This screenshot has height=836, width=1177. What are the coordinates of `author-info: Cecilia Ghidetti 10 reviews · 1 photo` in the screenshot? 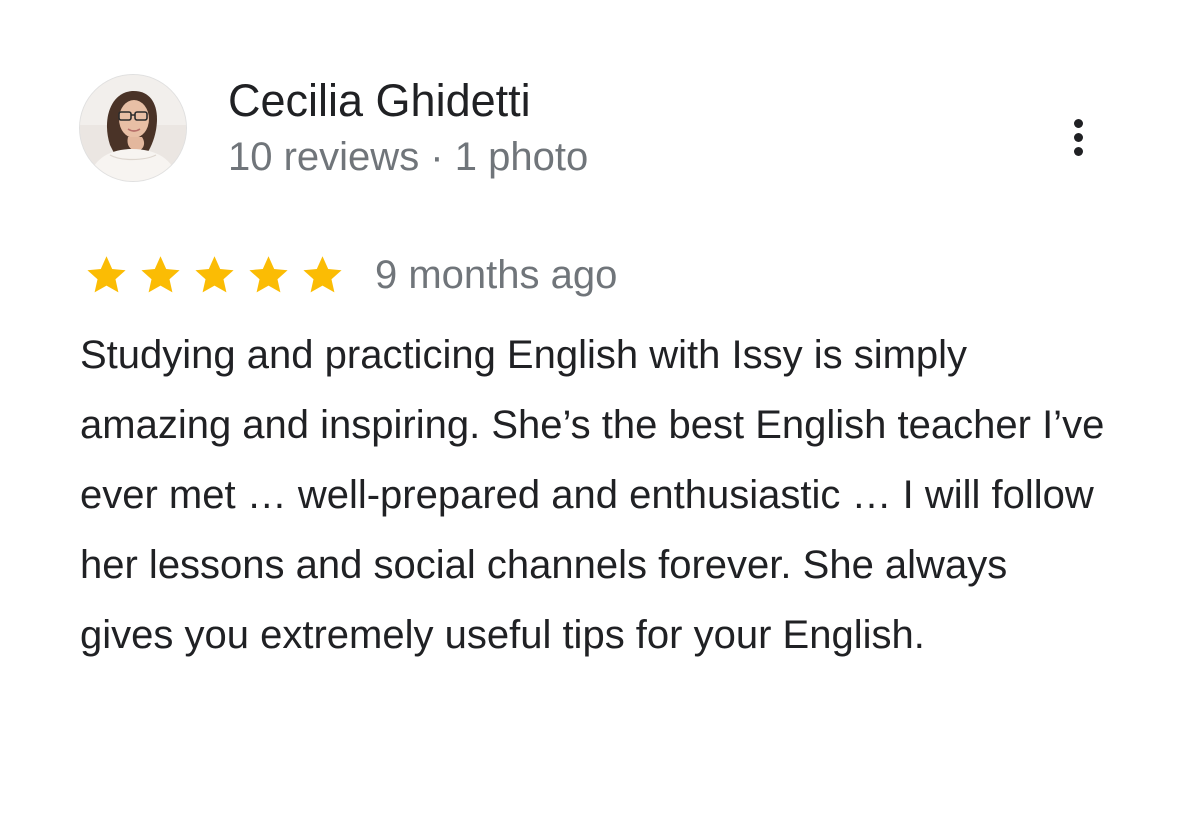 It's located at (408, 128).